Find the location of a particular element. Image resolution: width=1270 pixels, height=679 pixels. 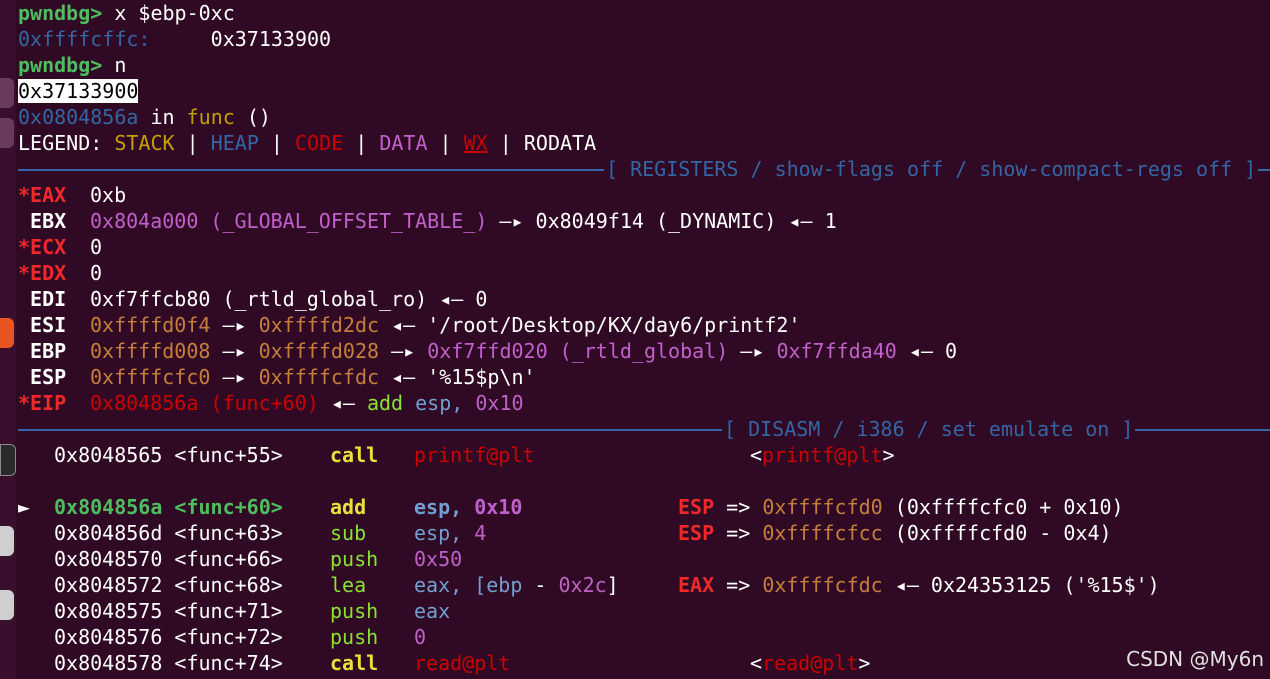

location-parens: () is located at coordinates (258, 117).